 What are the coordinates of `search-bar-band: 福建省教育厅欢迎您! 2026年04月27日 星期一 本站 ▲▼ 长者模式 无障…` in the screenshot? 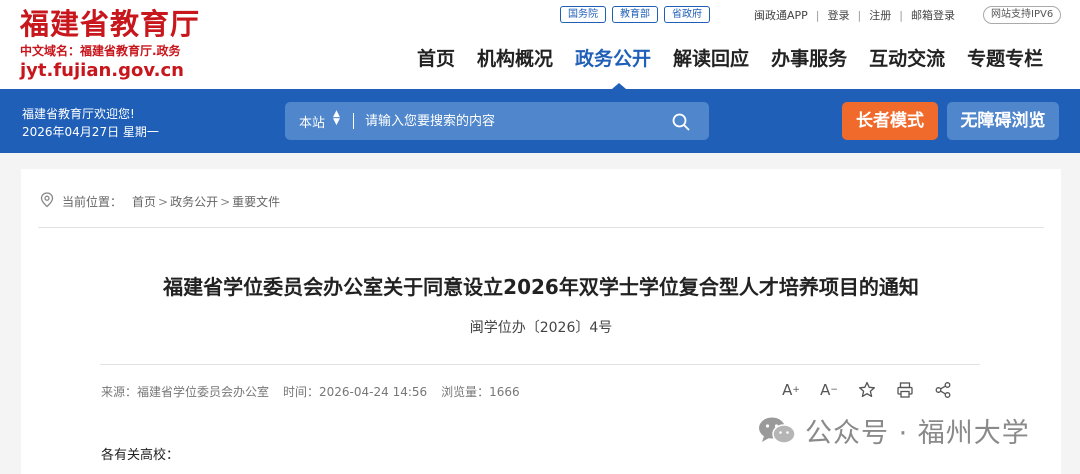 It's located at (540, 121).